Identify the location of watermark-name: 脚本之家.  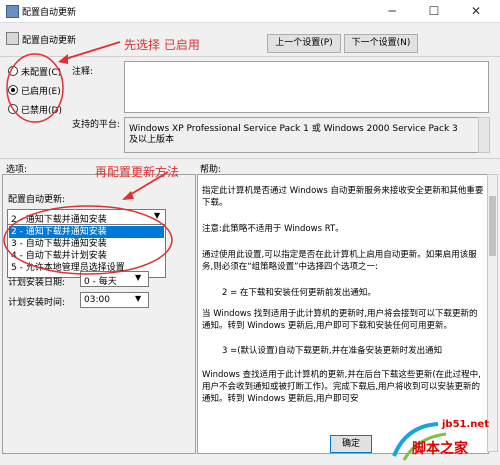
(440, 449).